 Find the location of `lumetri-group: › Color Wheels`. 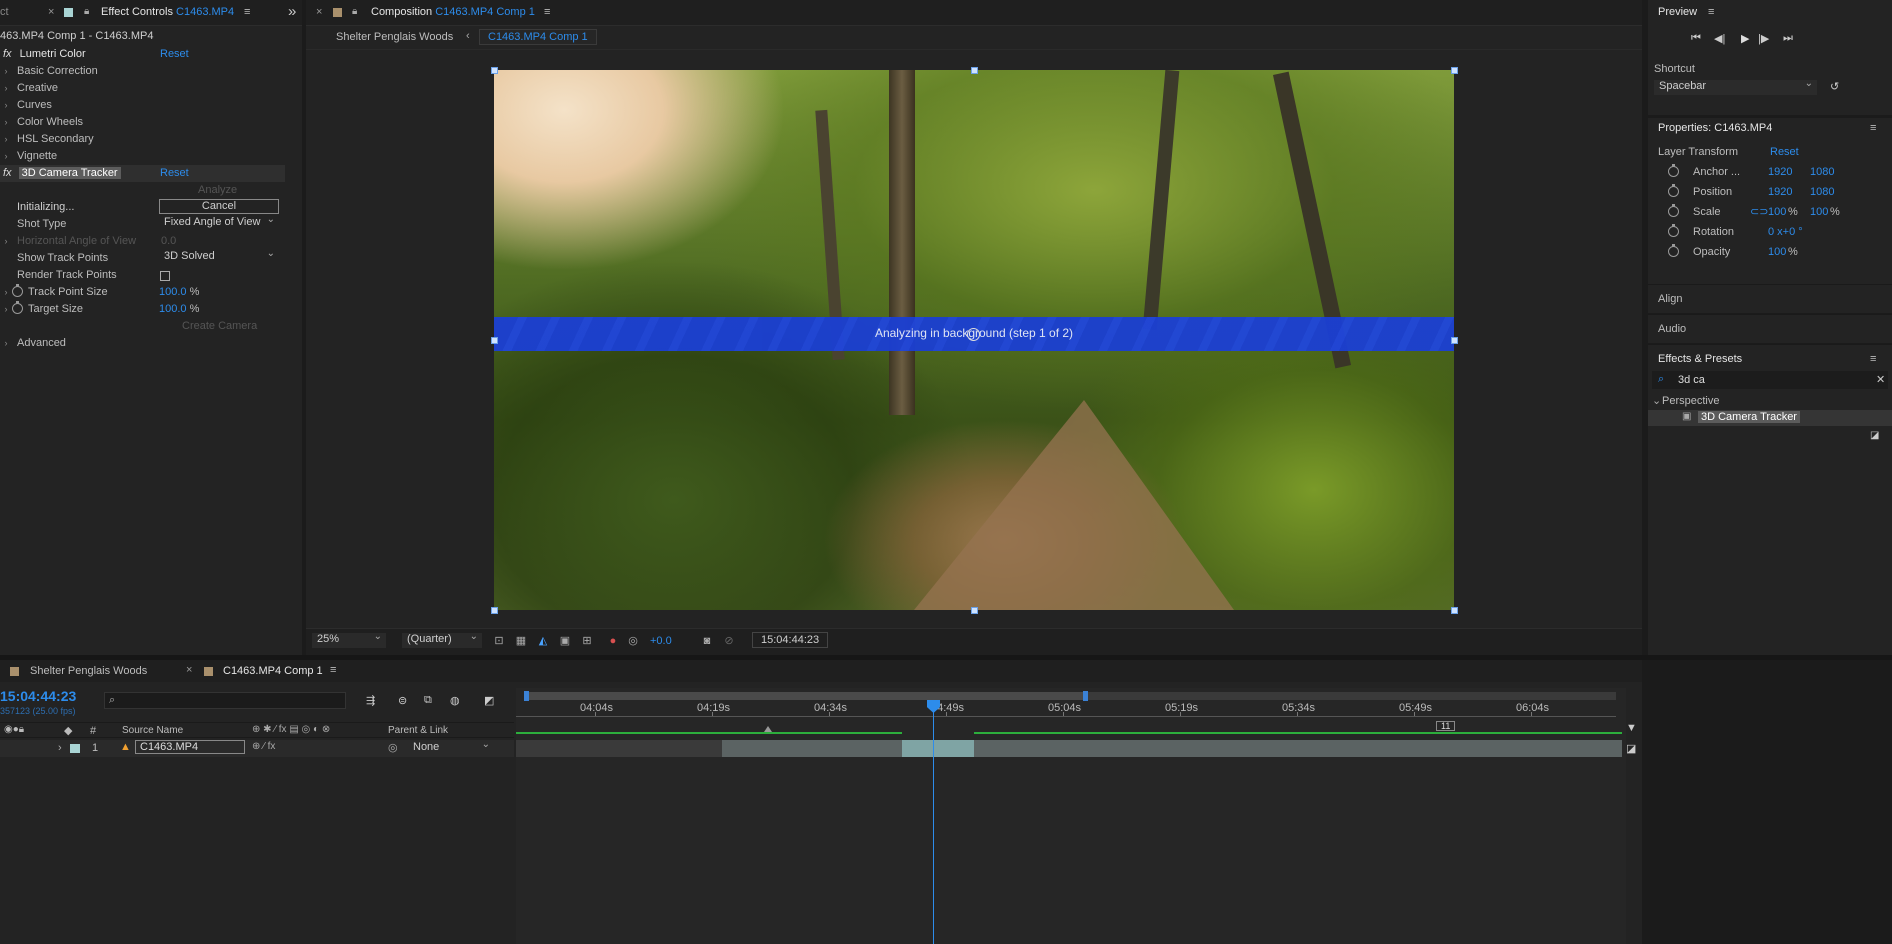

lumetri-group: › Color Wheels is located at coordinates (142, 122).